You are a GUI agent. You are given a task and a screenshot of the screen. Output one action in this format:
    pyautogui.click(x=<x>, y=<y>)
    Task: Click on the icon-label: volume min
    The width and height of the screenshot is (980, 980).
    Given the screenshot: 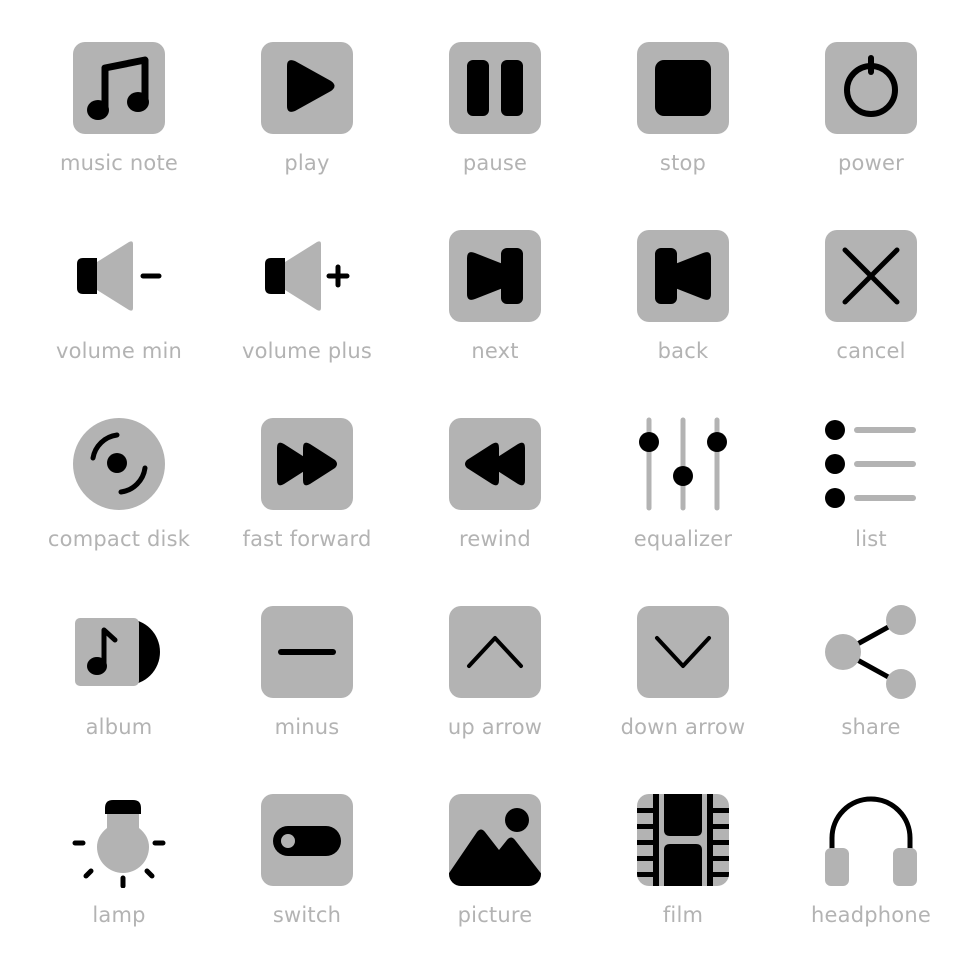 What is the action you would take?
    pyautogui.click(x=119, y=351)
    